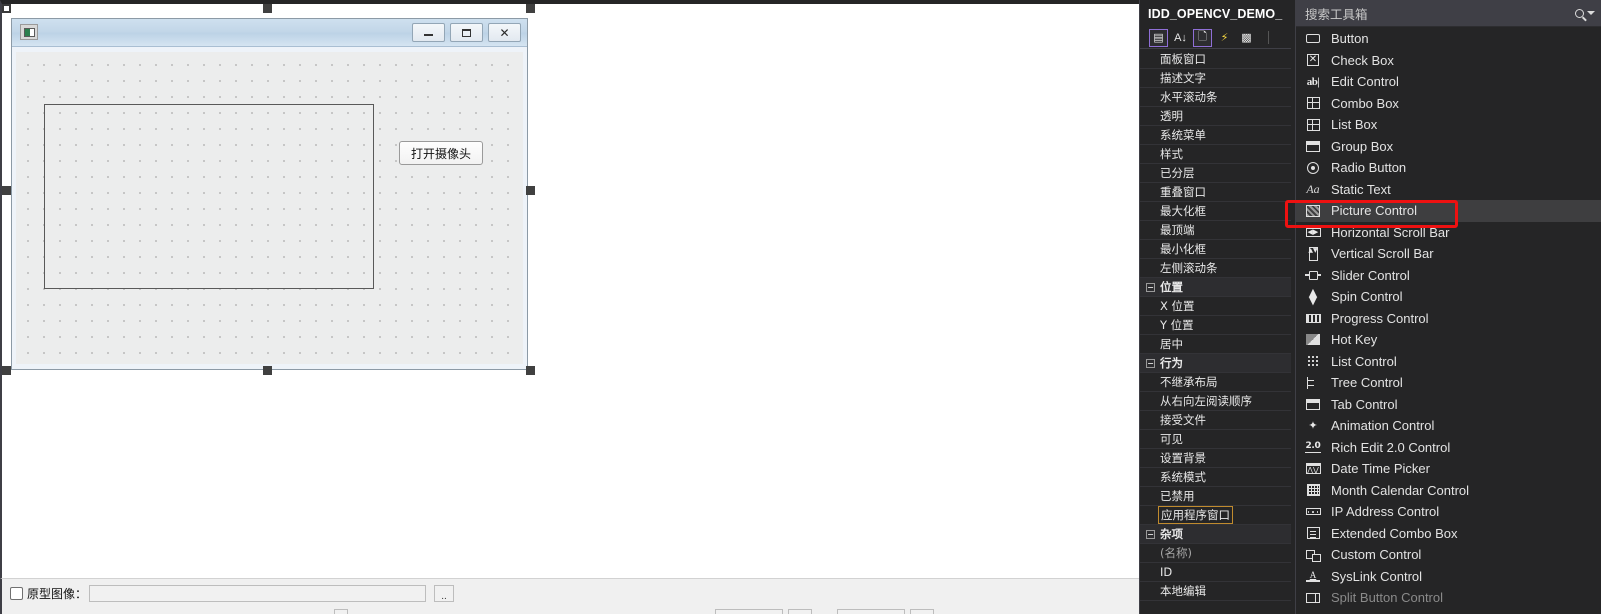  What do you see at coordinates (1215, 382) in the screenshot?
I see `property-row: 不继承布局` at bounding box center [1215, 382].